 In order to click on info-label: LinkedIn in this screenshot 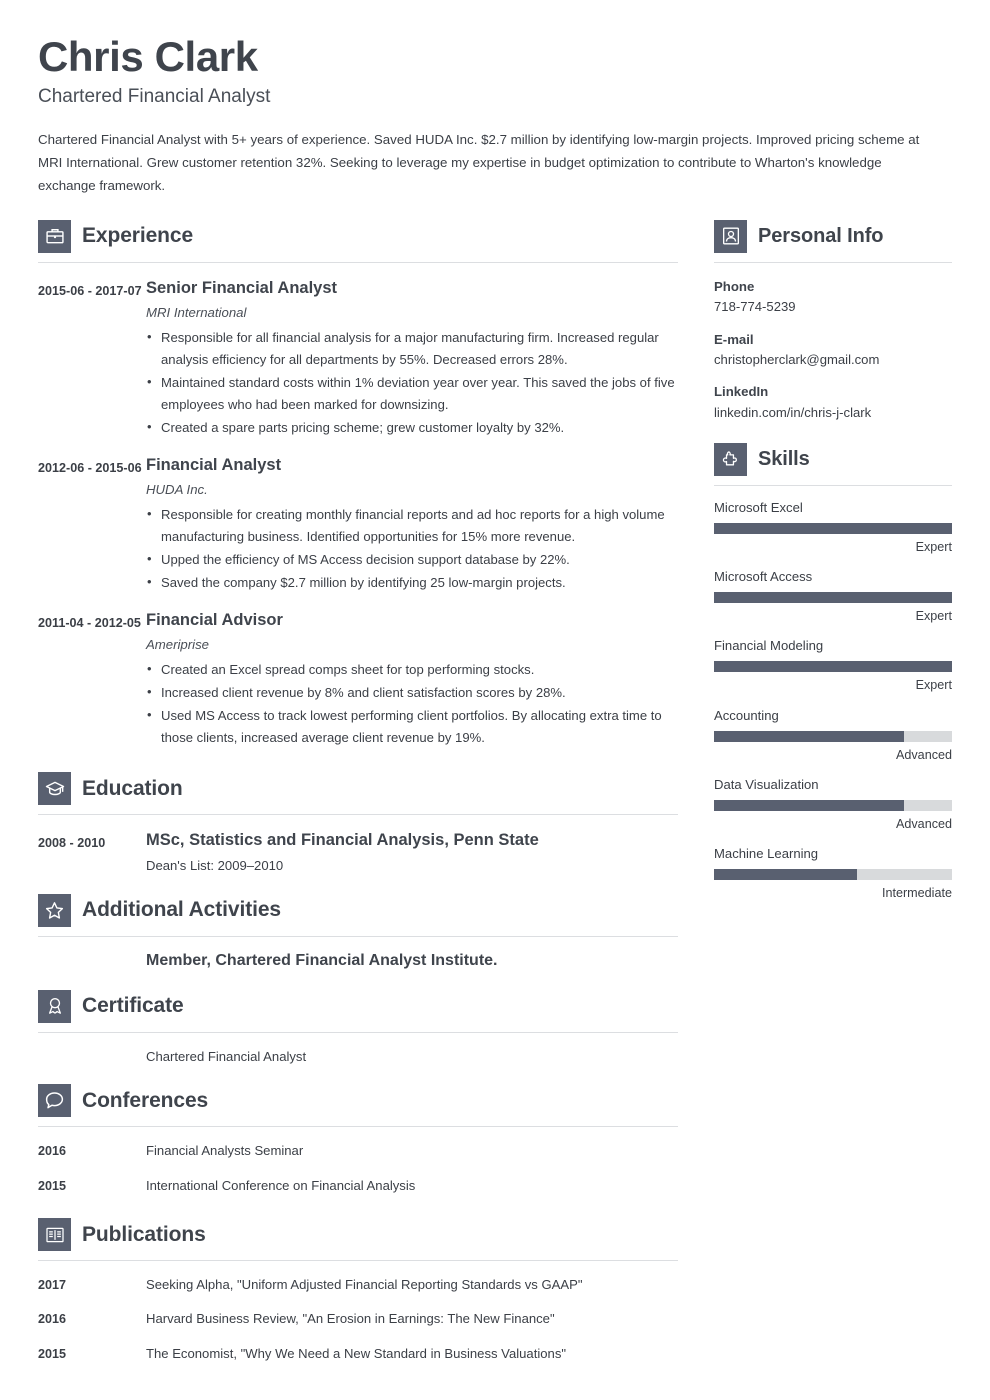, I will do `click(741, 392)`.